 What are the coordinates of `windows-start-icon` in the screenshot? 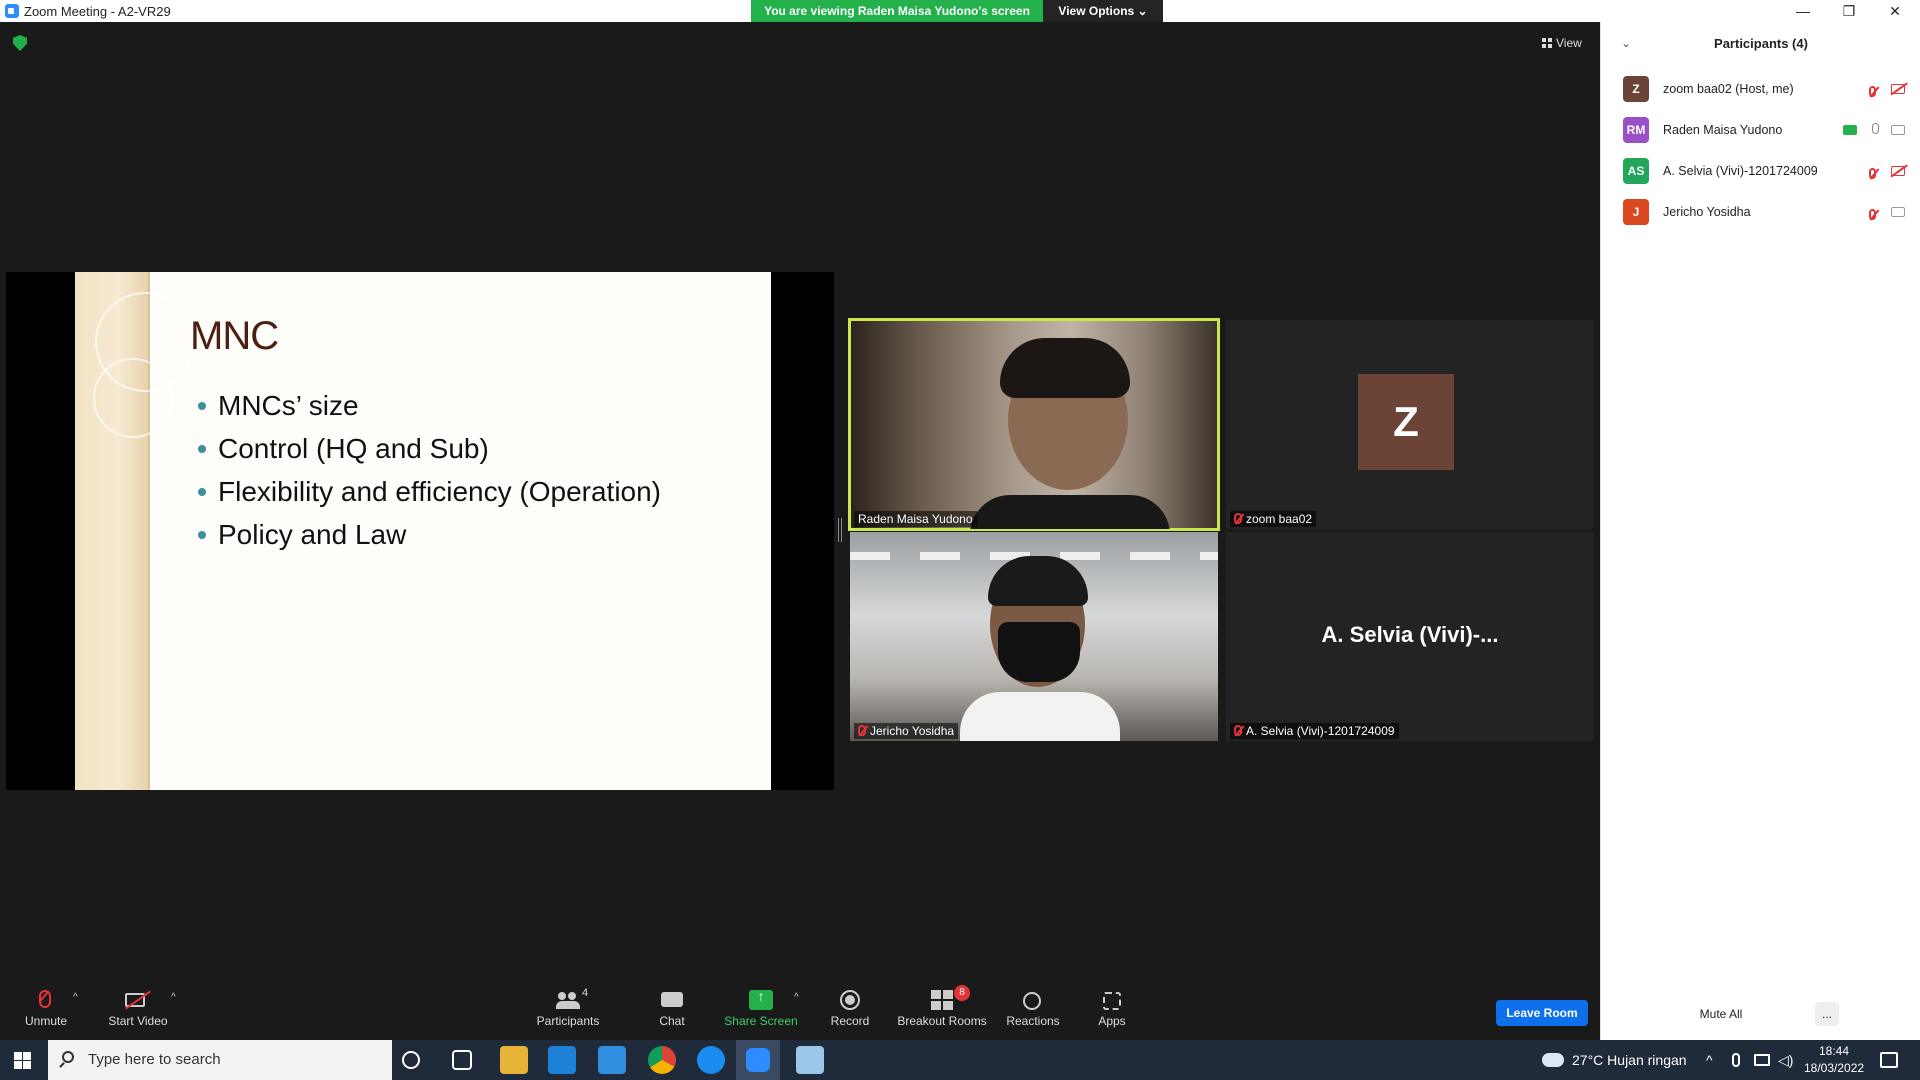 It's located at (22, 1060).